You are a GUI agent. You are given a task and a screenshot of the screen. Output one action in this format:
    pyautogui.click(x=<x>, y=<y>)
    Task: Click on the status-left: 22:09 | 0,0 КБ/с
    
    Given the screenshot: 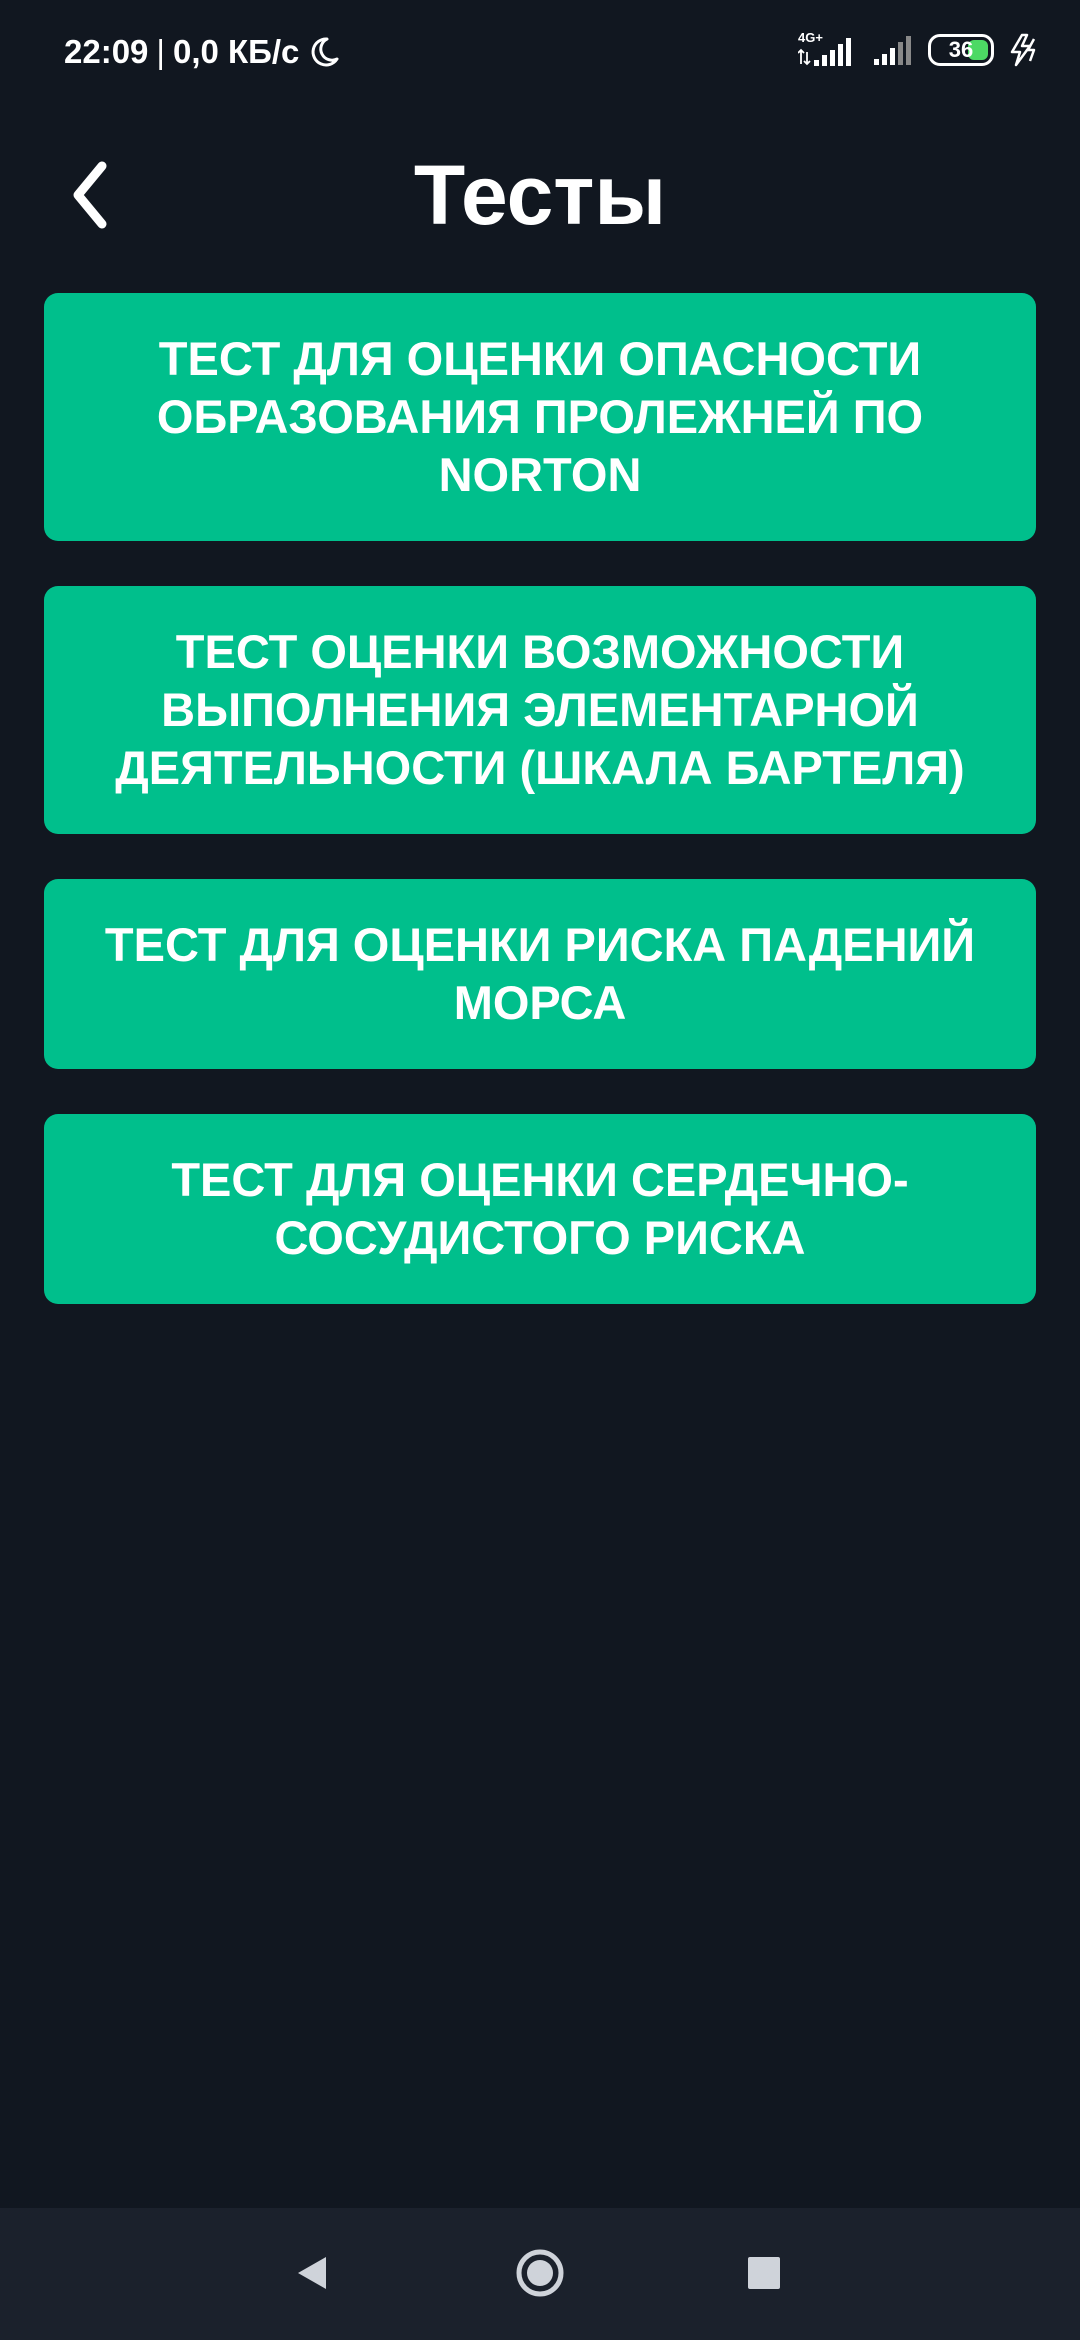 What is the action you would take?
    pyautogui.click(x=202, y=52)
    